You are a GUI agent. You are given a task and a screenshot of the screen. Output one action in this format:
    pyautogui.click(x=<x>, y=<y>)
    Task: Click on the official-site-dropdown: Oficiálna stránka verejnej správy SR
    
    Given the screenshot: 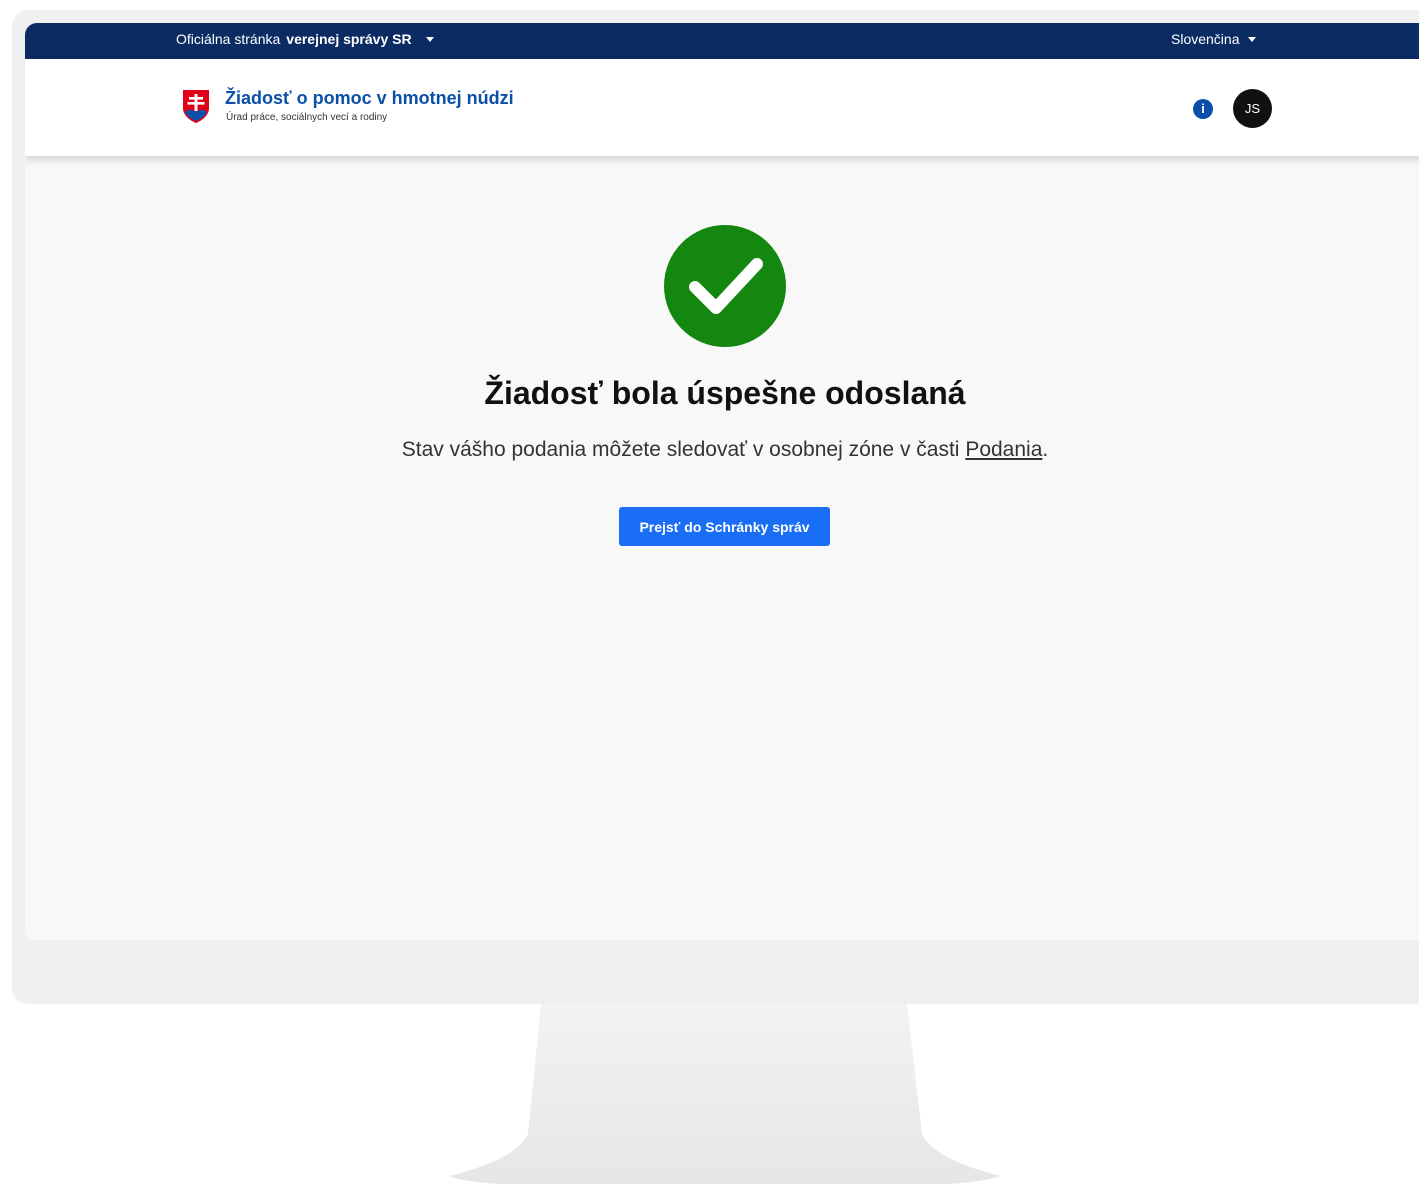 What is the action you would take?
    pyautogui.click(x=305, y=39)
    